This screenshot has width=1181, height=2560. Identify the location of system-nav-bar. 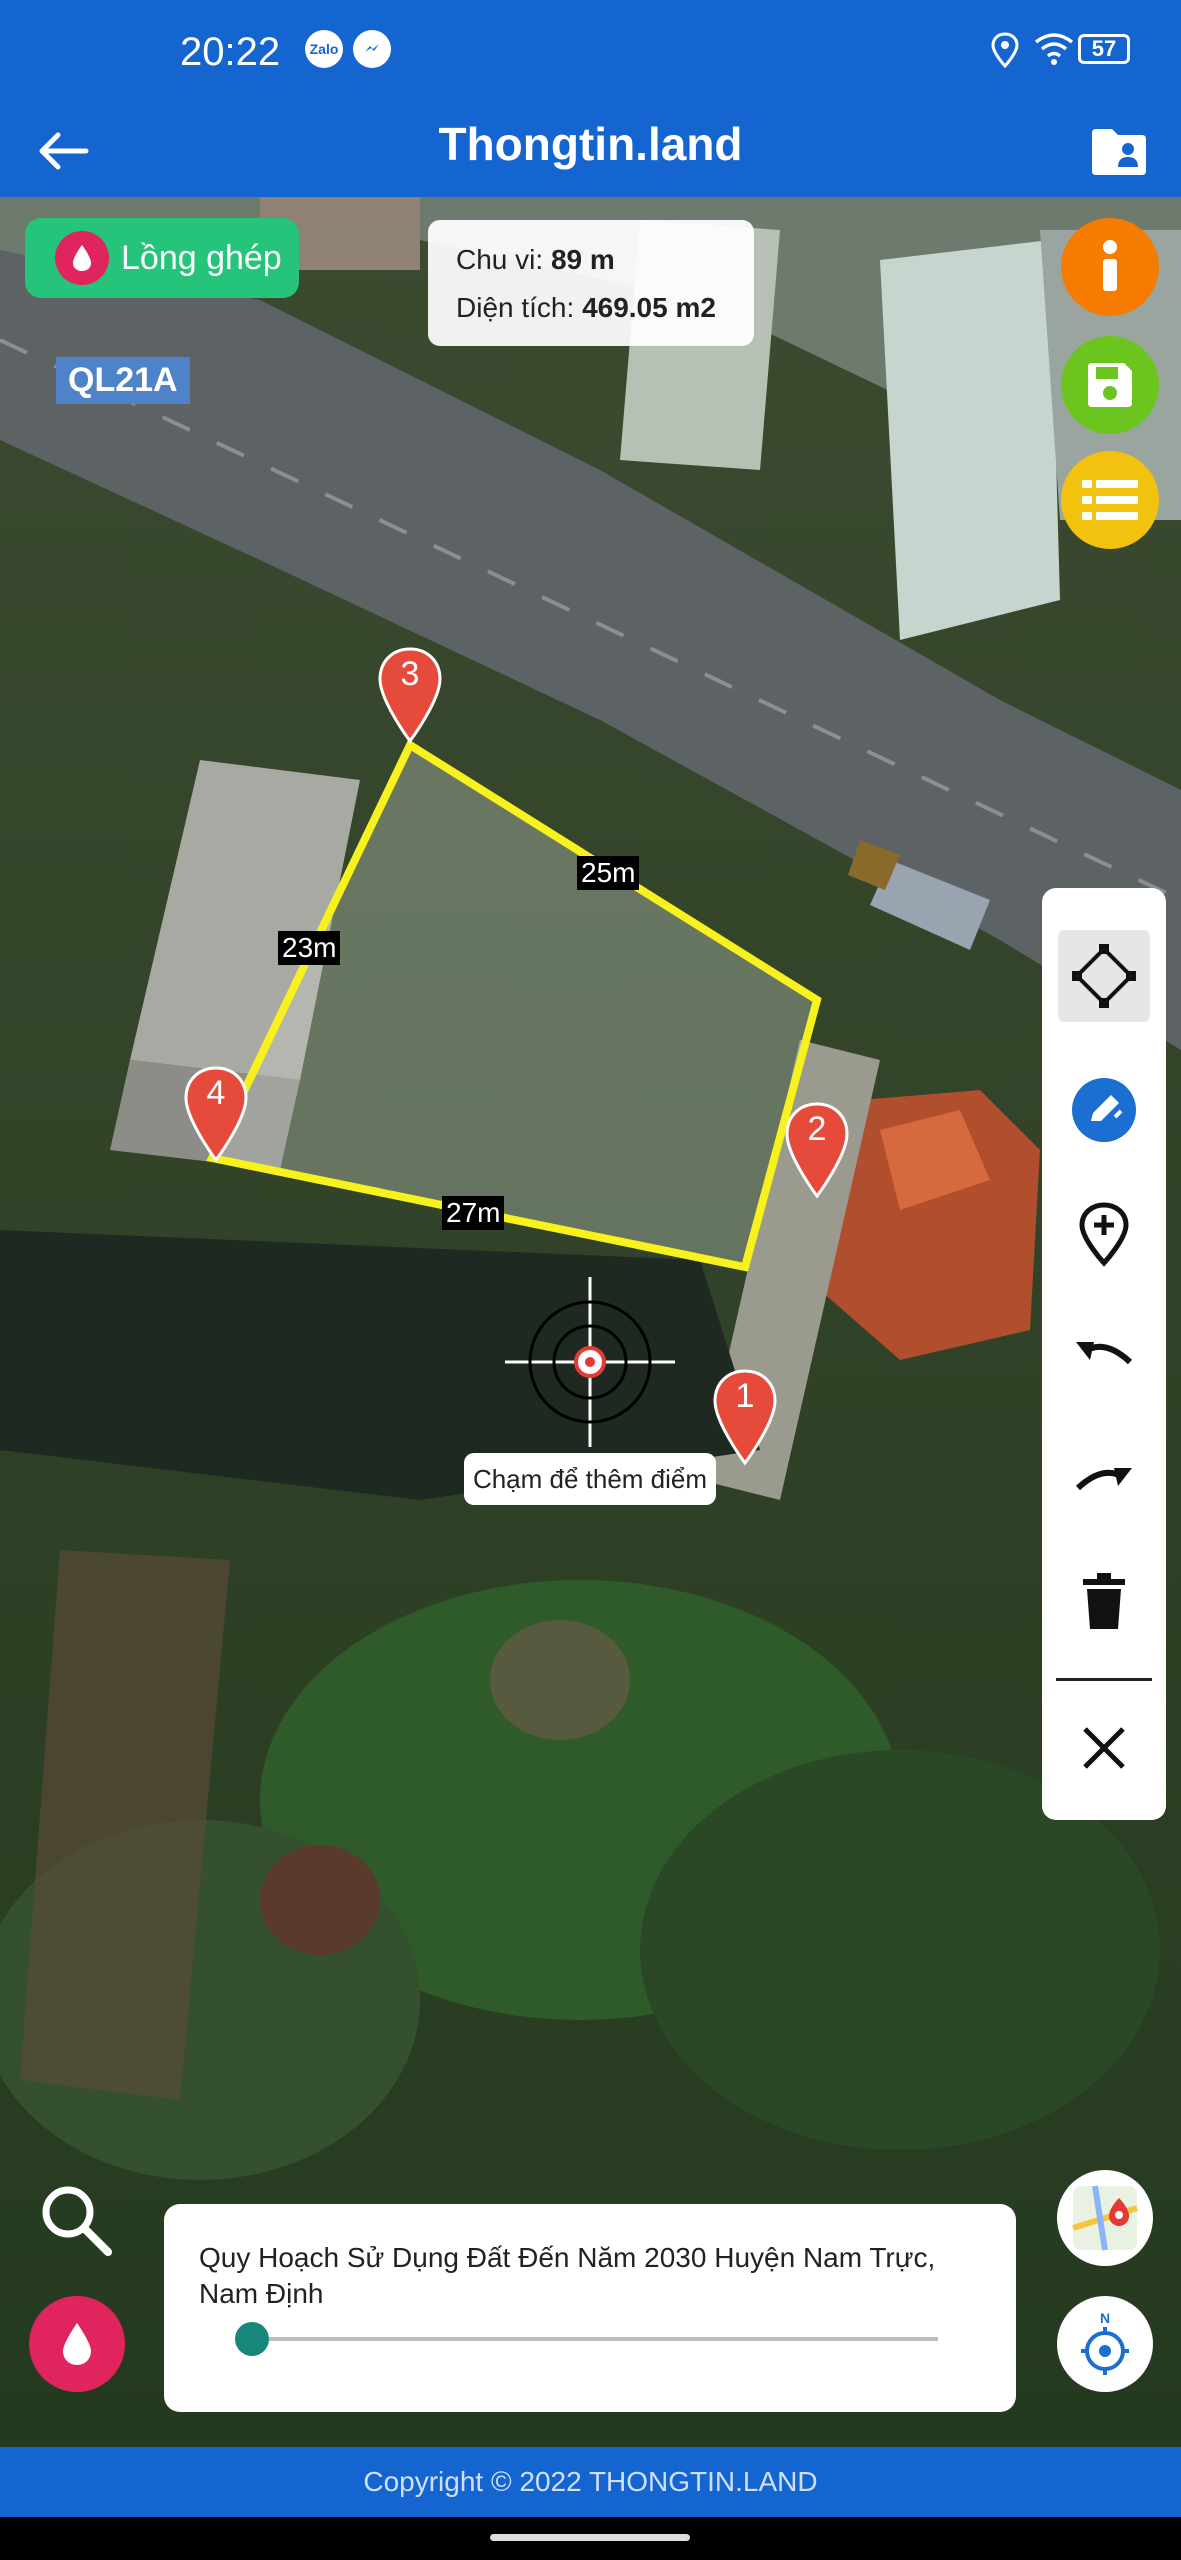
(590, 2538).